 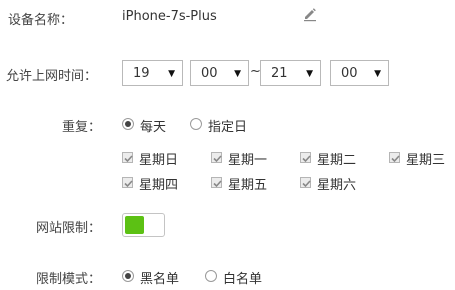 I want to click on repeat-label: 重复：, so click(x=82, y=127).